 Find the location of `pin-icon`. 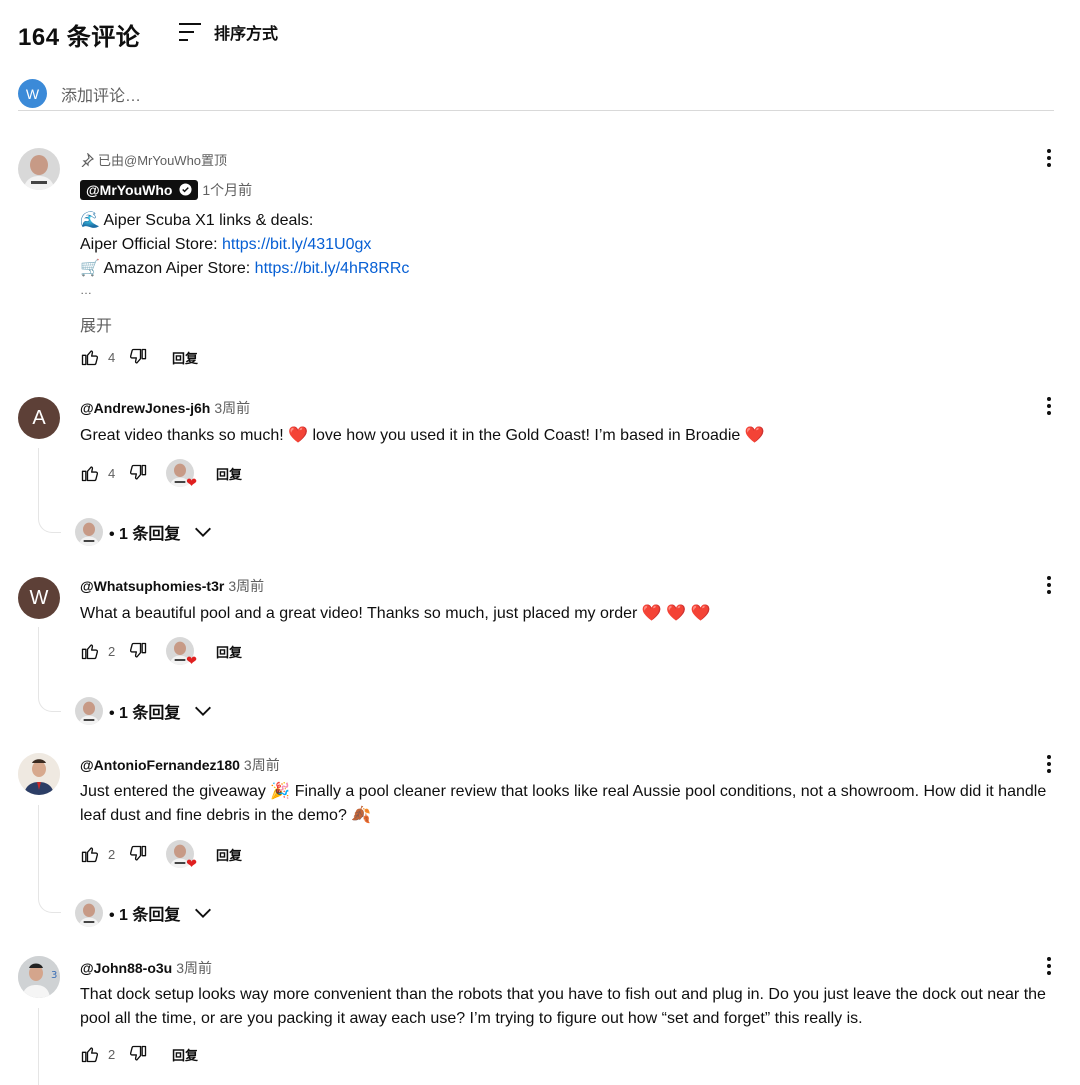

pin-icon is located at coordinates (87, 159).